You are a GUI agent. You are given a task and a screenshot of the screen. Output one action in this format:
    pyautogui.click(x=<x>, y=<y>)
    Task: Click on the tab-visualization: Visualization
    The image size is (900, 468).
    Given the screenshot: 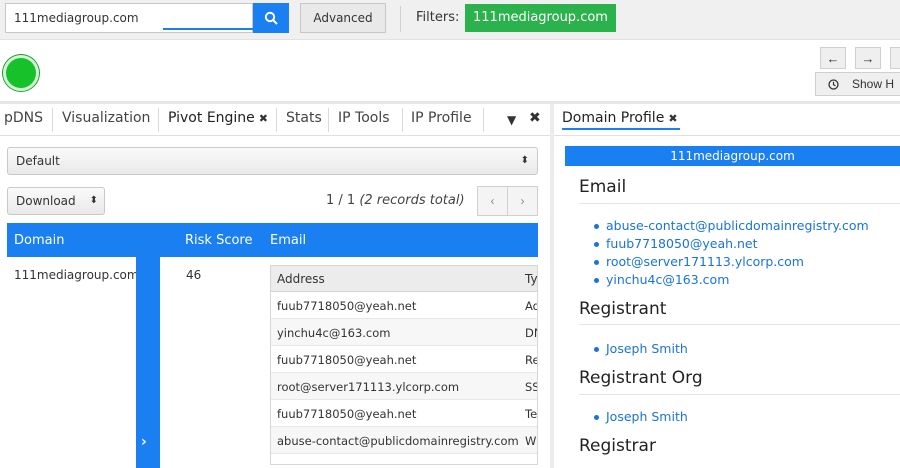 What is the action you would take?
    pyautogui.click(x=106, y=118)
    